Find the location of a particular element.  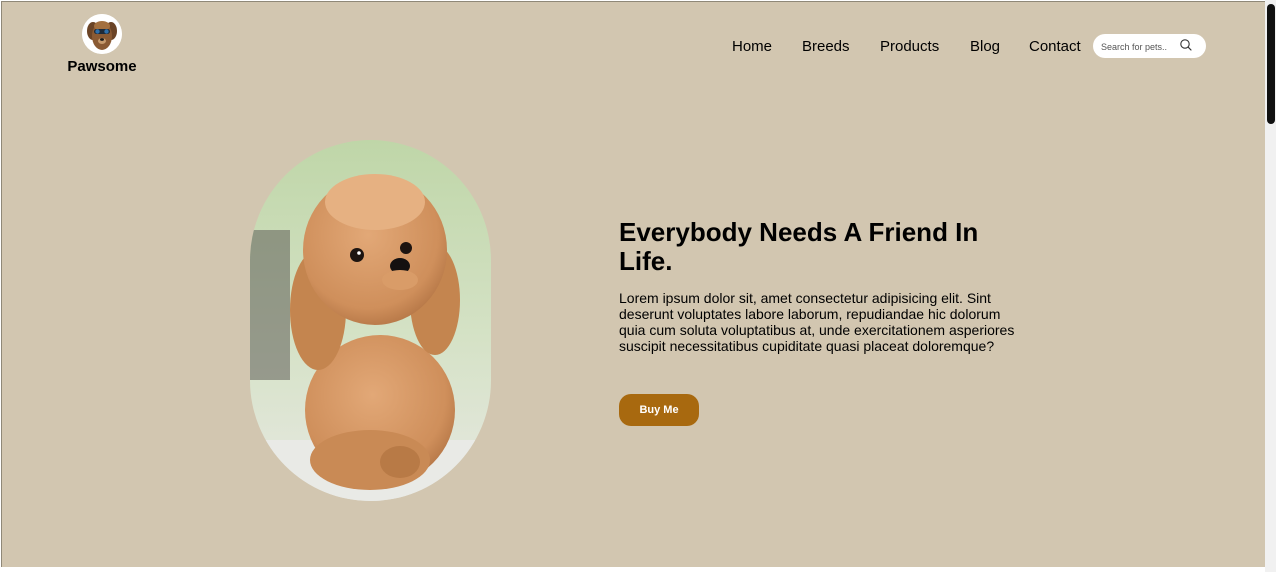

hero-title: Everybody Needs A Friend In Life. is located at coordinates (799, 246).